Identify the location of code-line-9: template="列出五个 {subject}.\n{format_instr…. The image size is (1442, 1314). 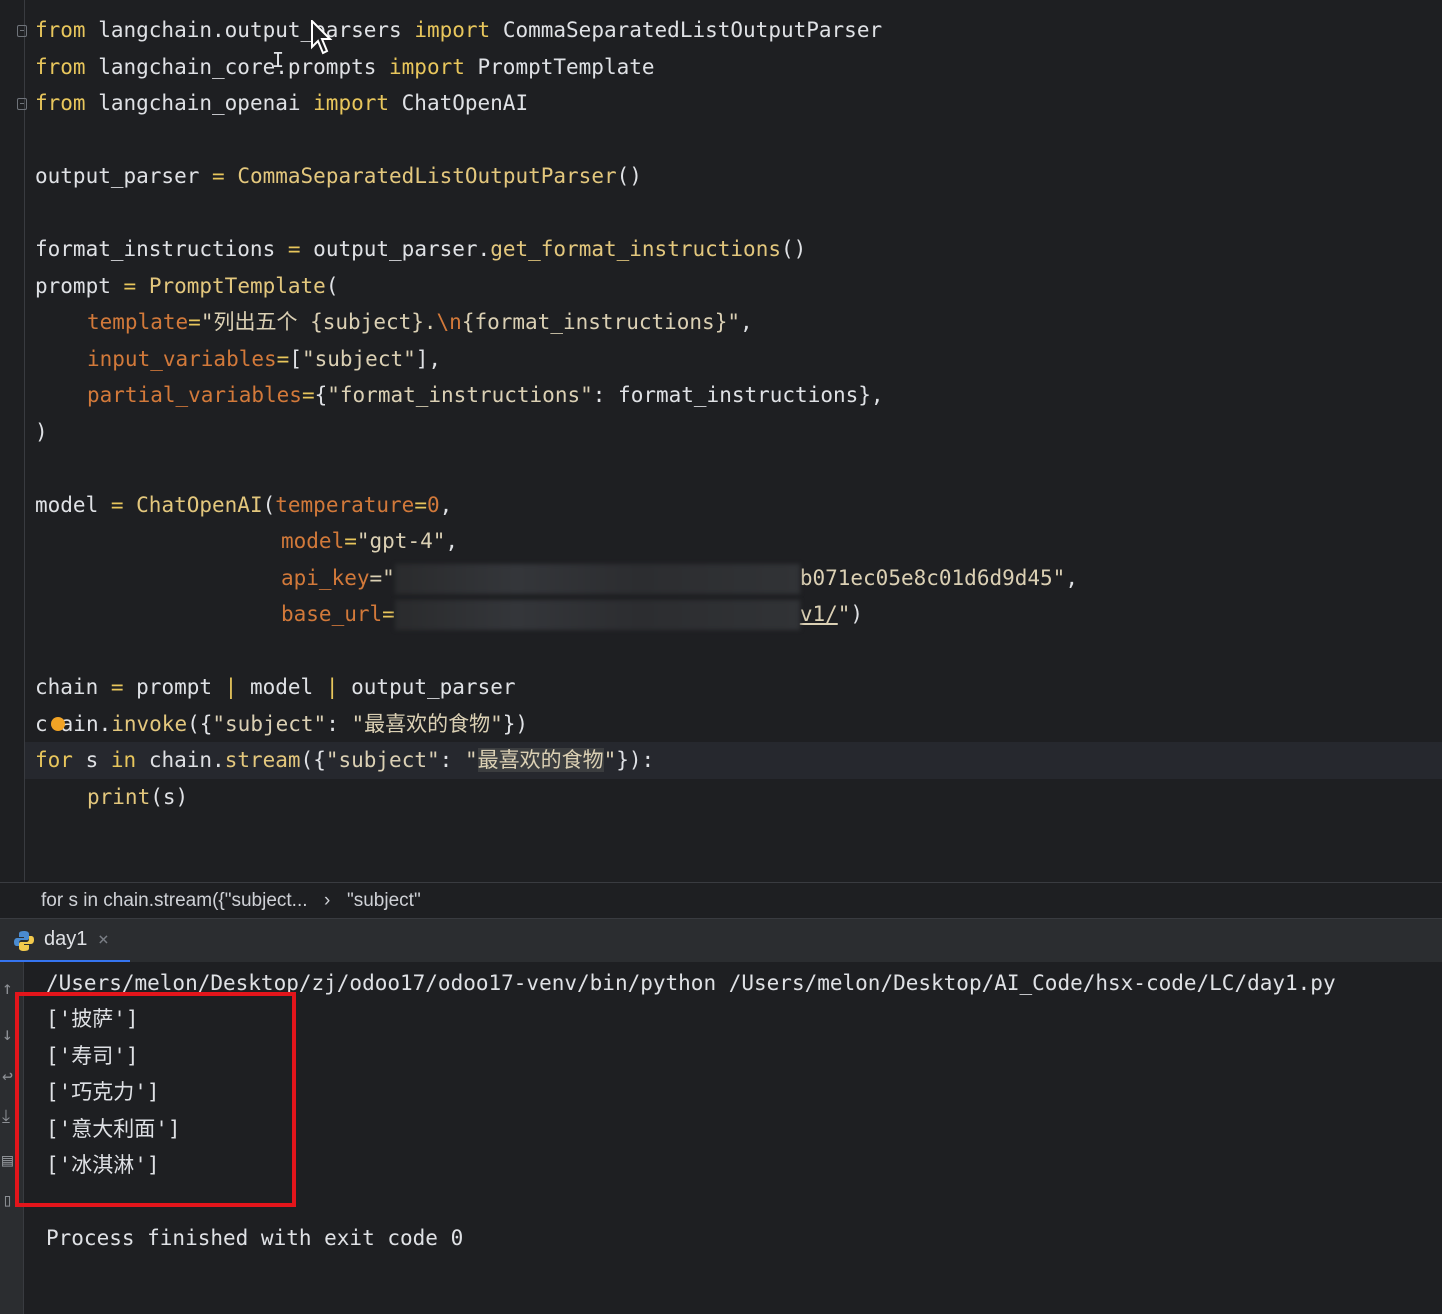
(420, 322).